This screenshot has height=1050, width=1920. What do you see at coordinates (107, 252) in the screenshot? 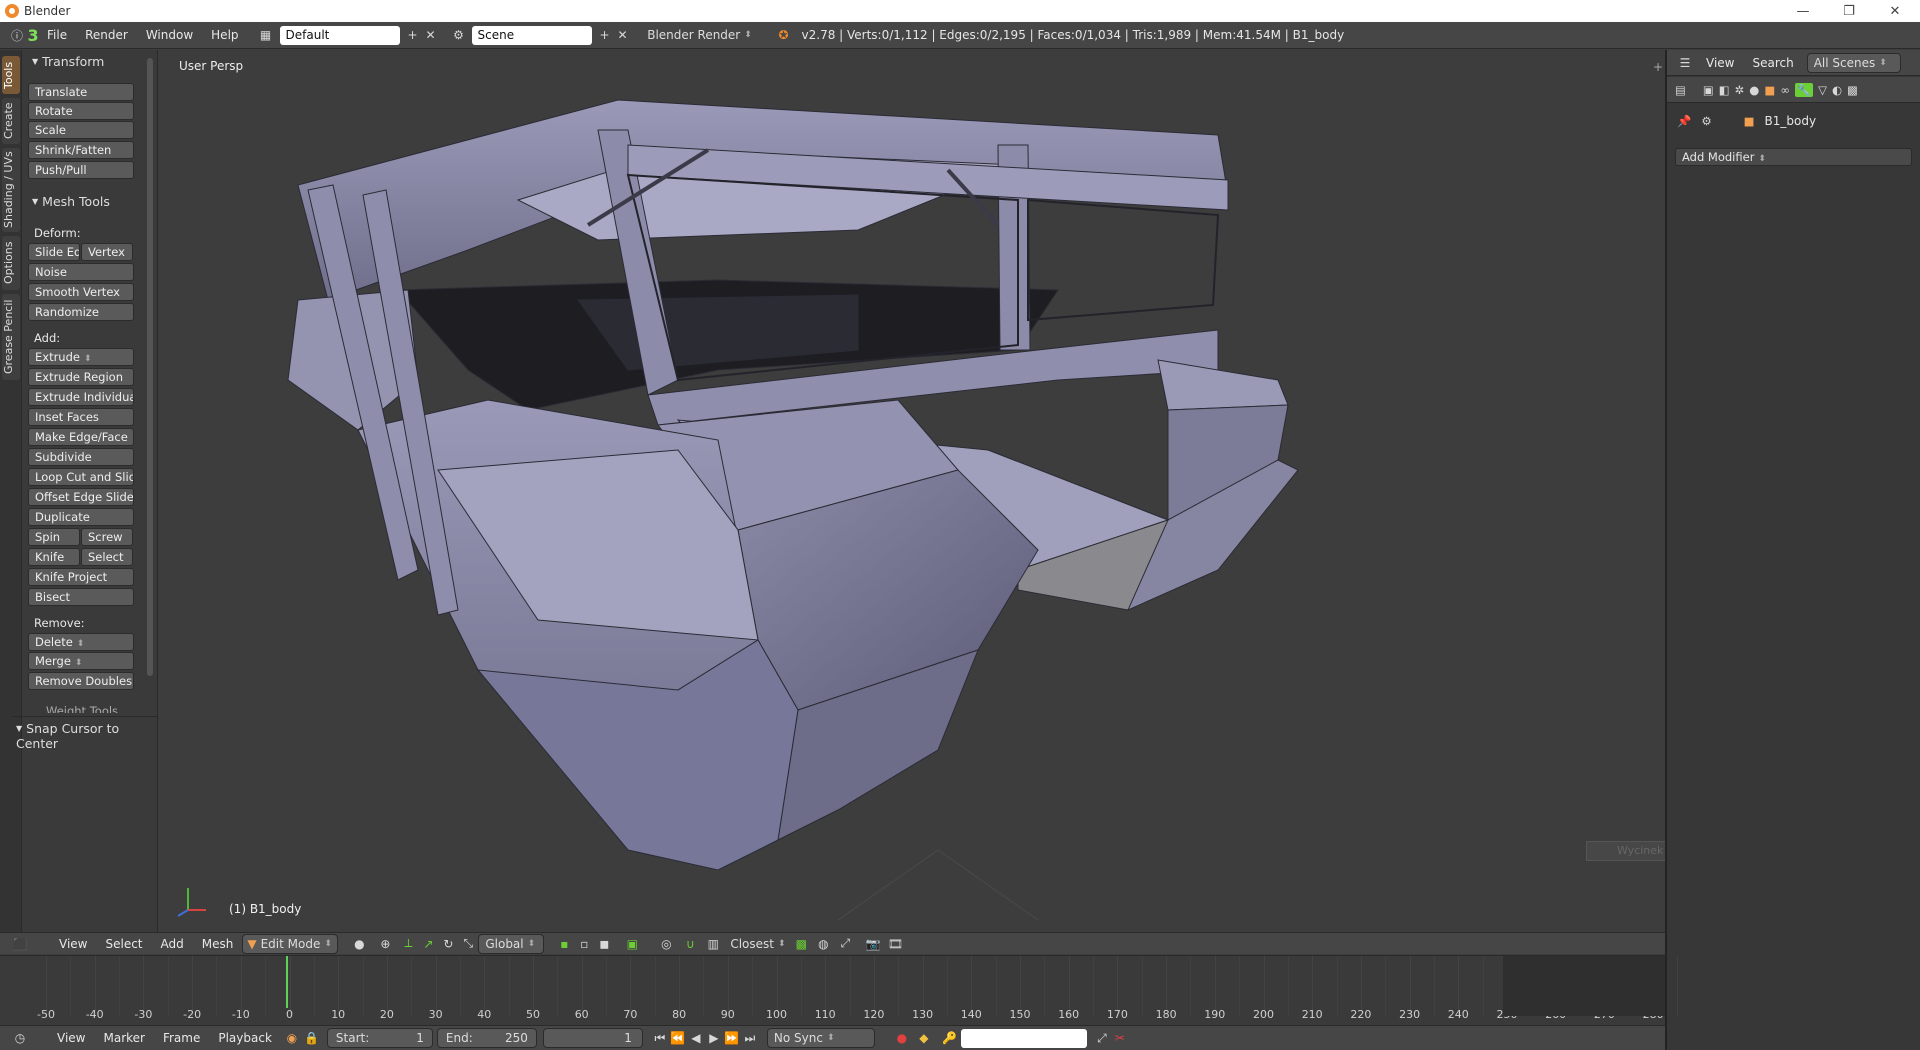
I see `slide-vertex-button: Vertex` at bounding box center [107, 252].